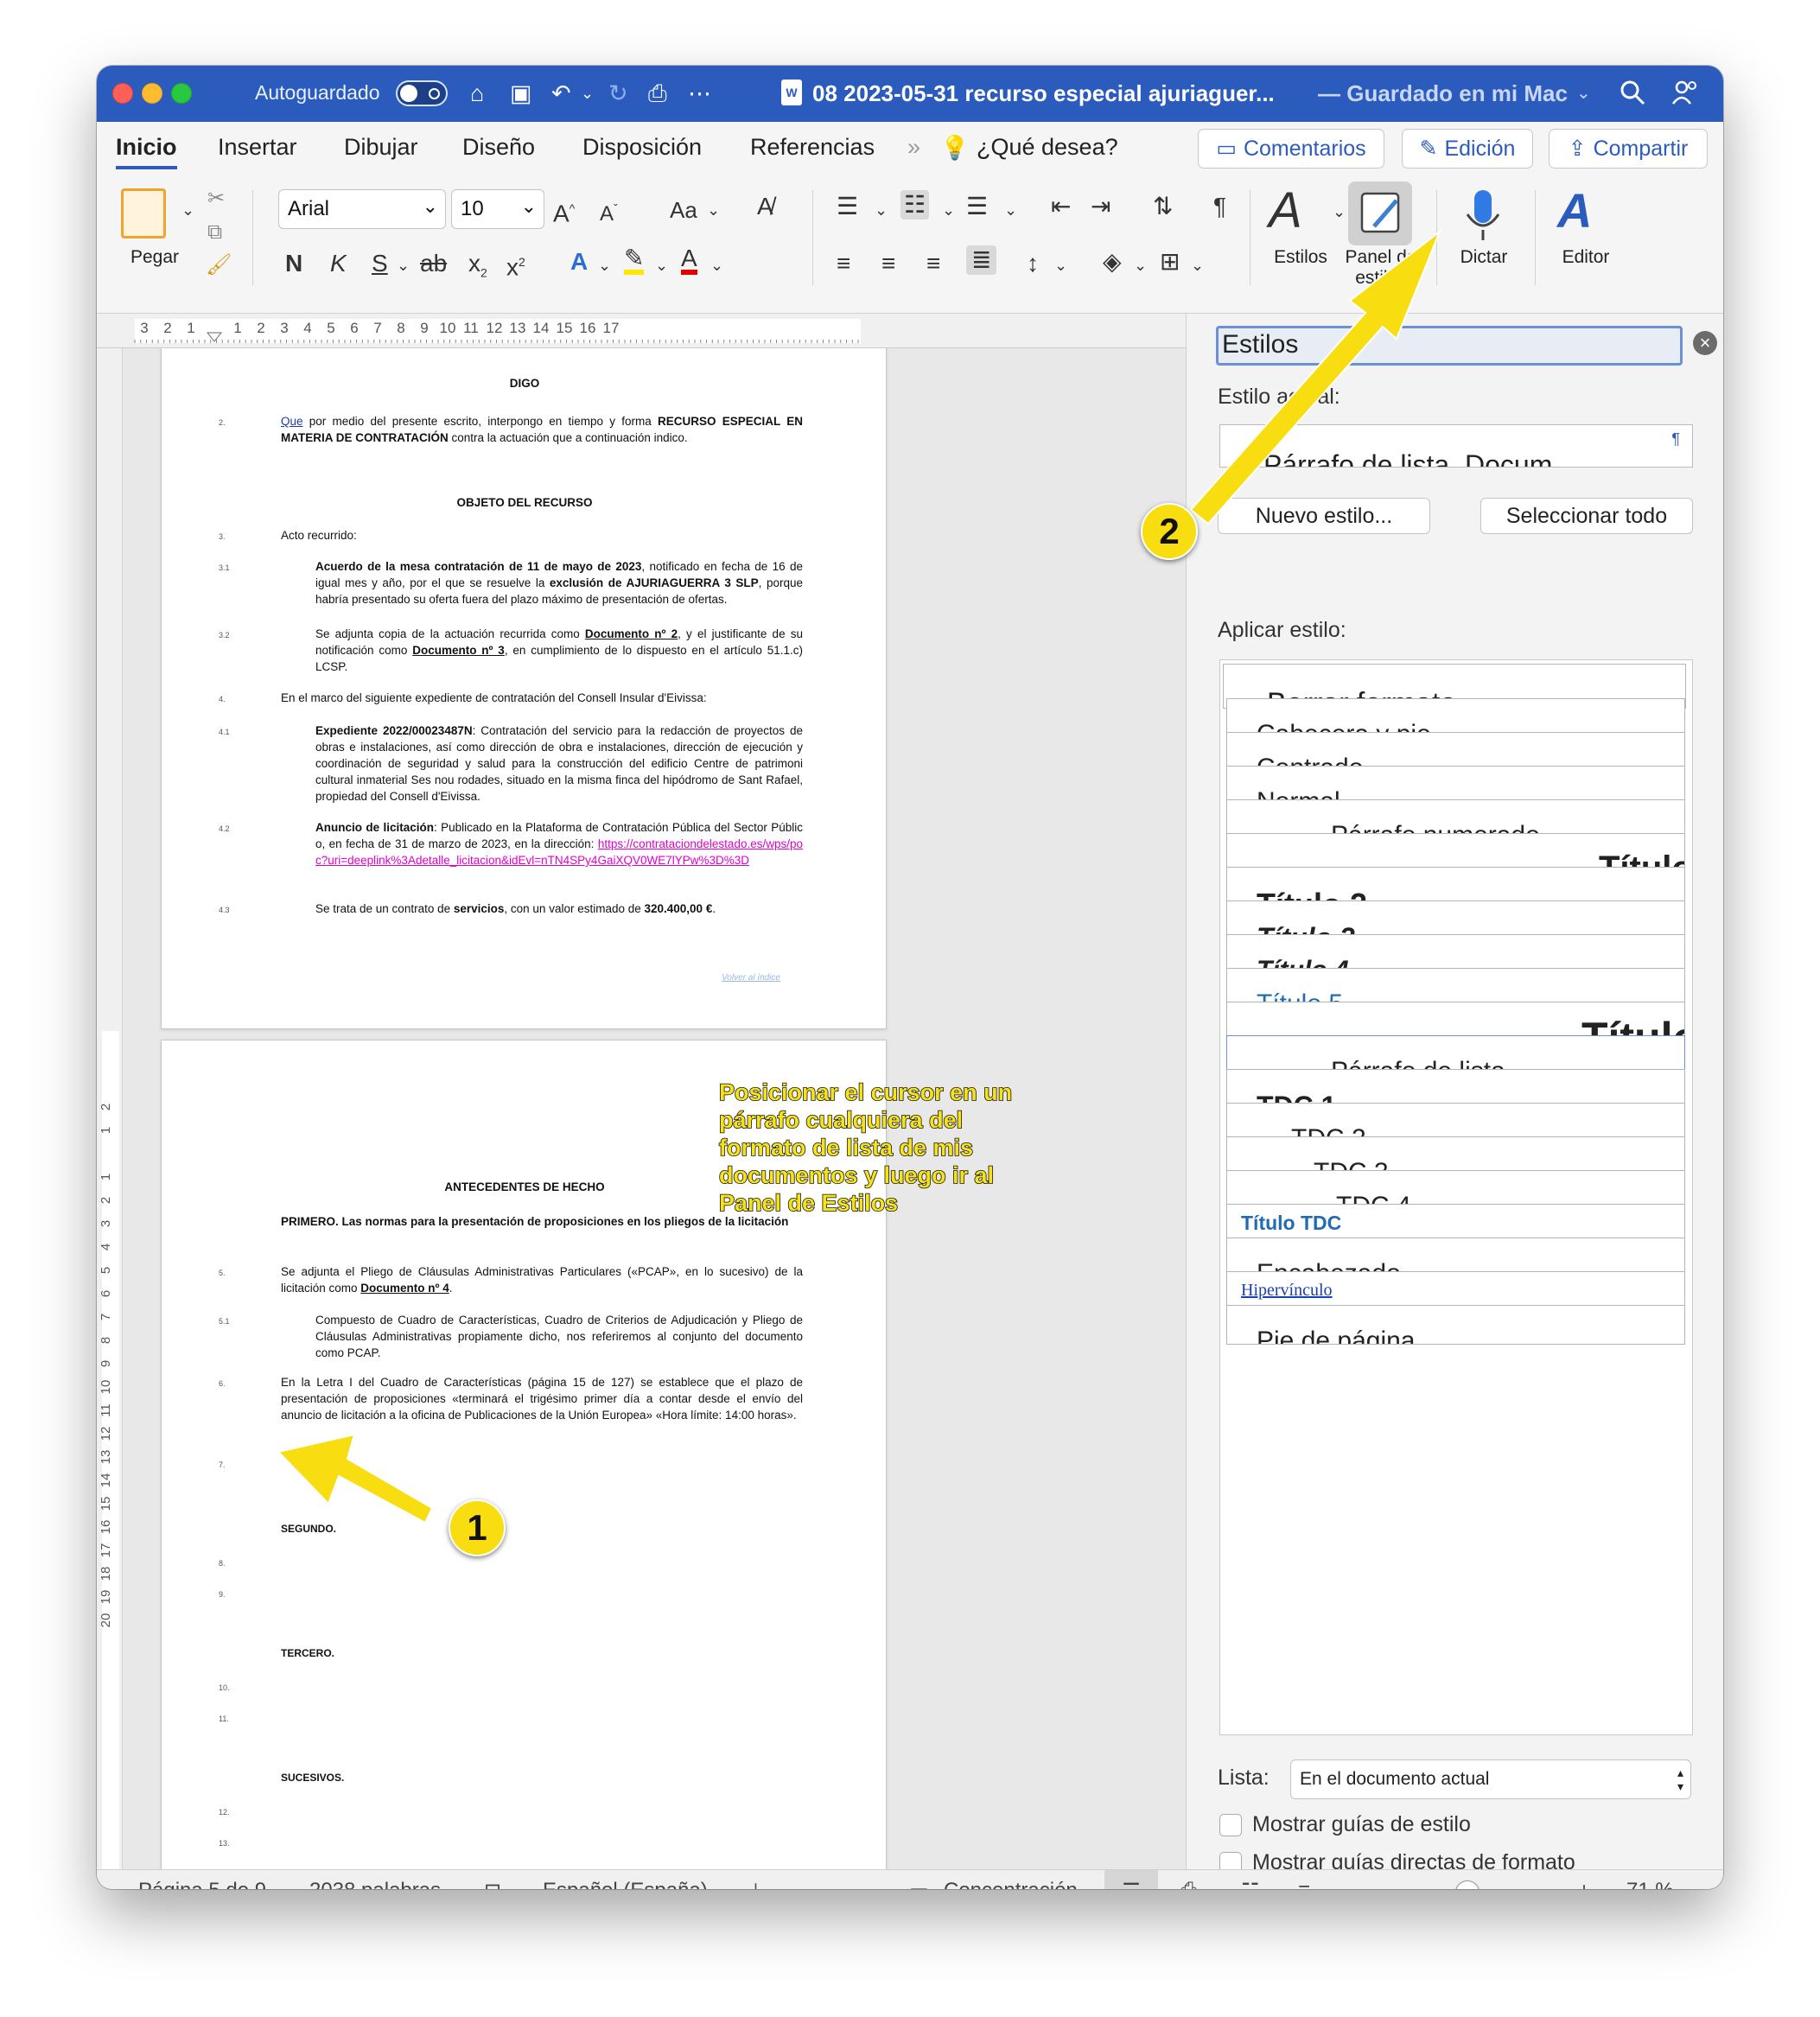 Image resolution: width=1820 pixels, height=2017 pixels. What do you see at coordinates (1285, 211) in the screenshot?
I see `styles-gallery-icon: A` at bounding box center [1285, 211].